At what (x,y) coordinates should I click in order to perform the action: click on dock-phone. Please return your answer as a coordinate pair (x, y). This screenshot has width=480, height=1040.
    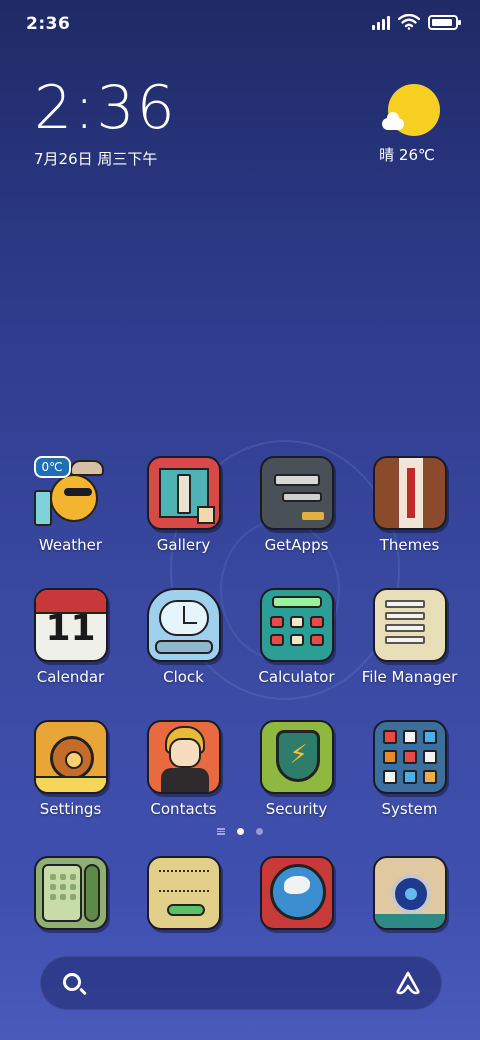
    Looking at the image, I should click on (70, 893).